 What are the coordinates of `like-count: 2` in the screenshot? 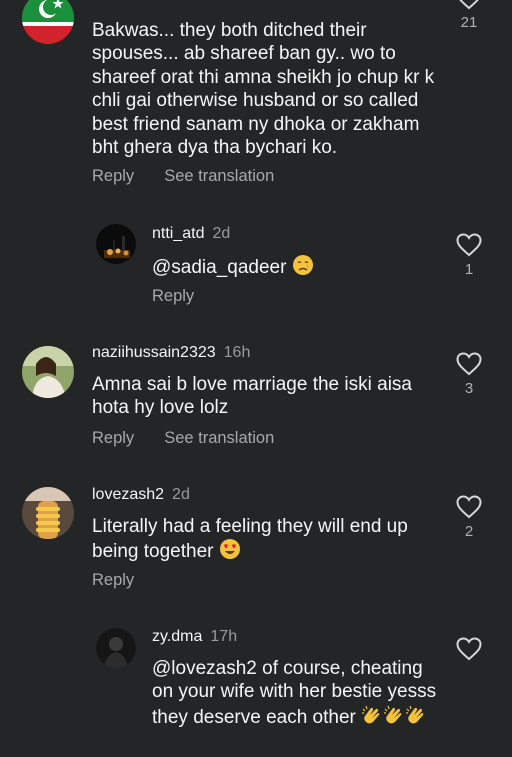 It's located at (469, 531).